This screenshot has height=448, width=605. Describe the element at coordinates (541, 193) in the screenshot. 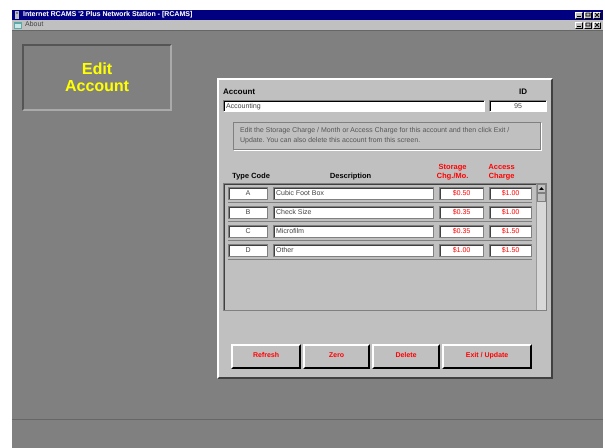

I see `scroll-up-icon` at that location.